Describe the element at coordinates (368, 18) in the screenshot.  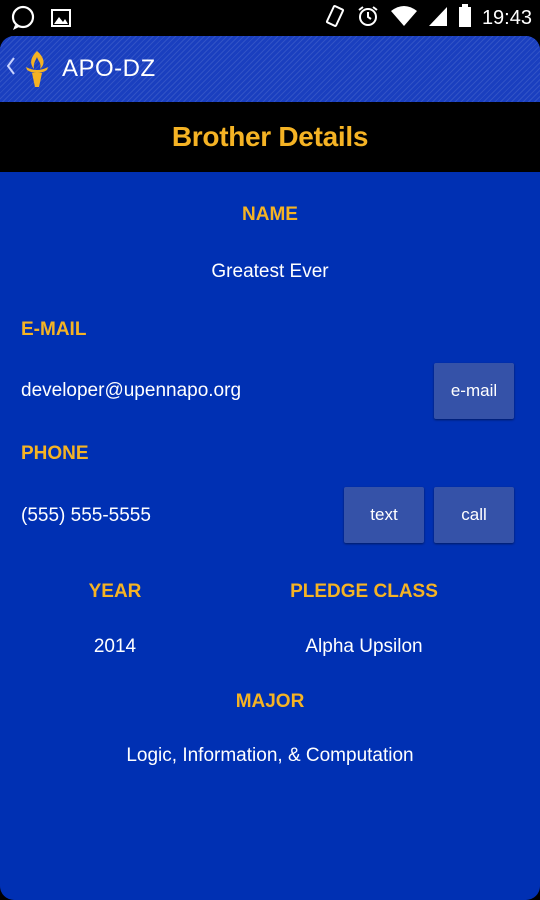
I see `alarm-icon` at that location.